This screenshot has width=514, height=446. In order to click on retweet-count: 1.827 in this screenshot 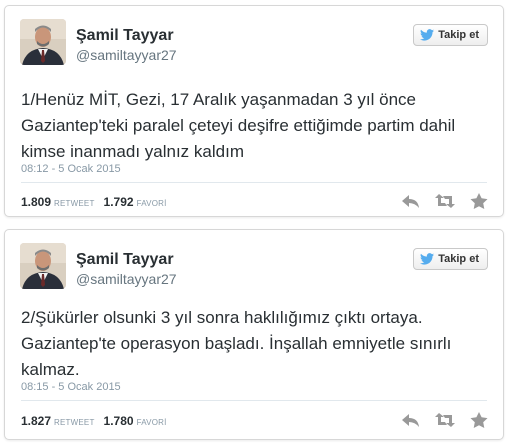, I will do `click(36, 421)`.